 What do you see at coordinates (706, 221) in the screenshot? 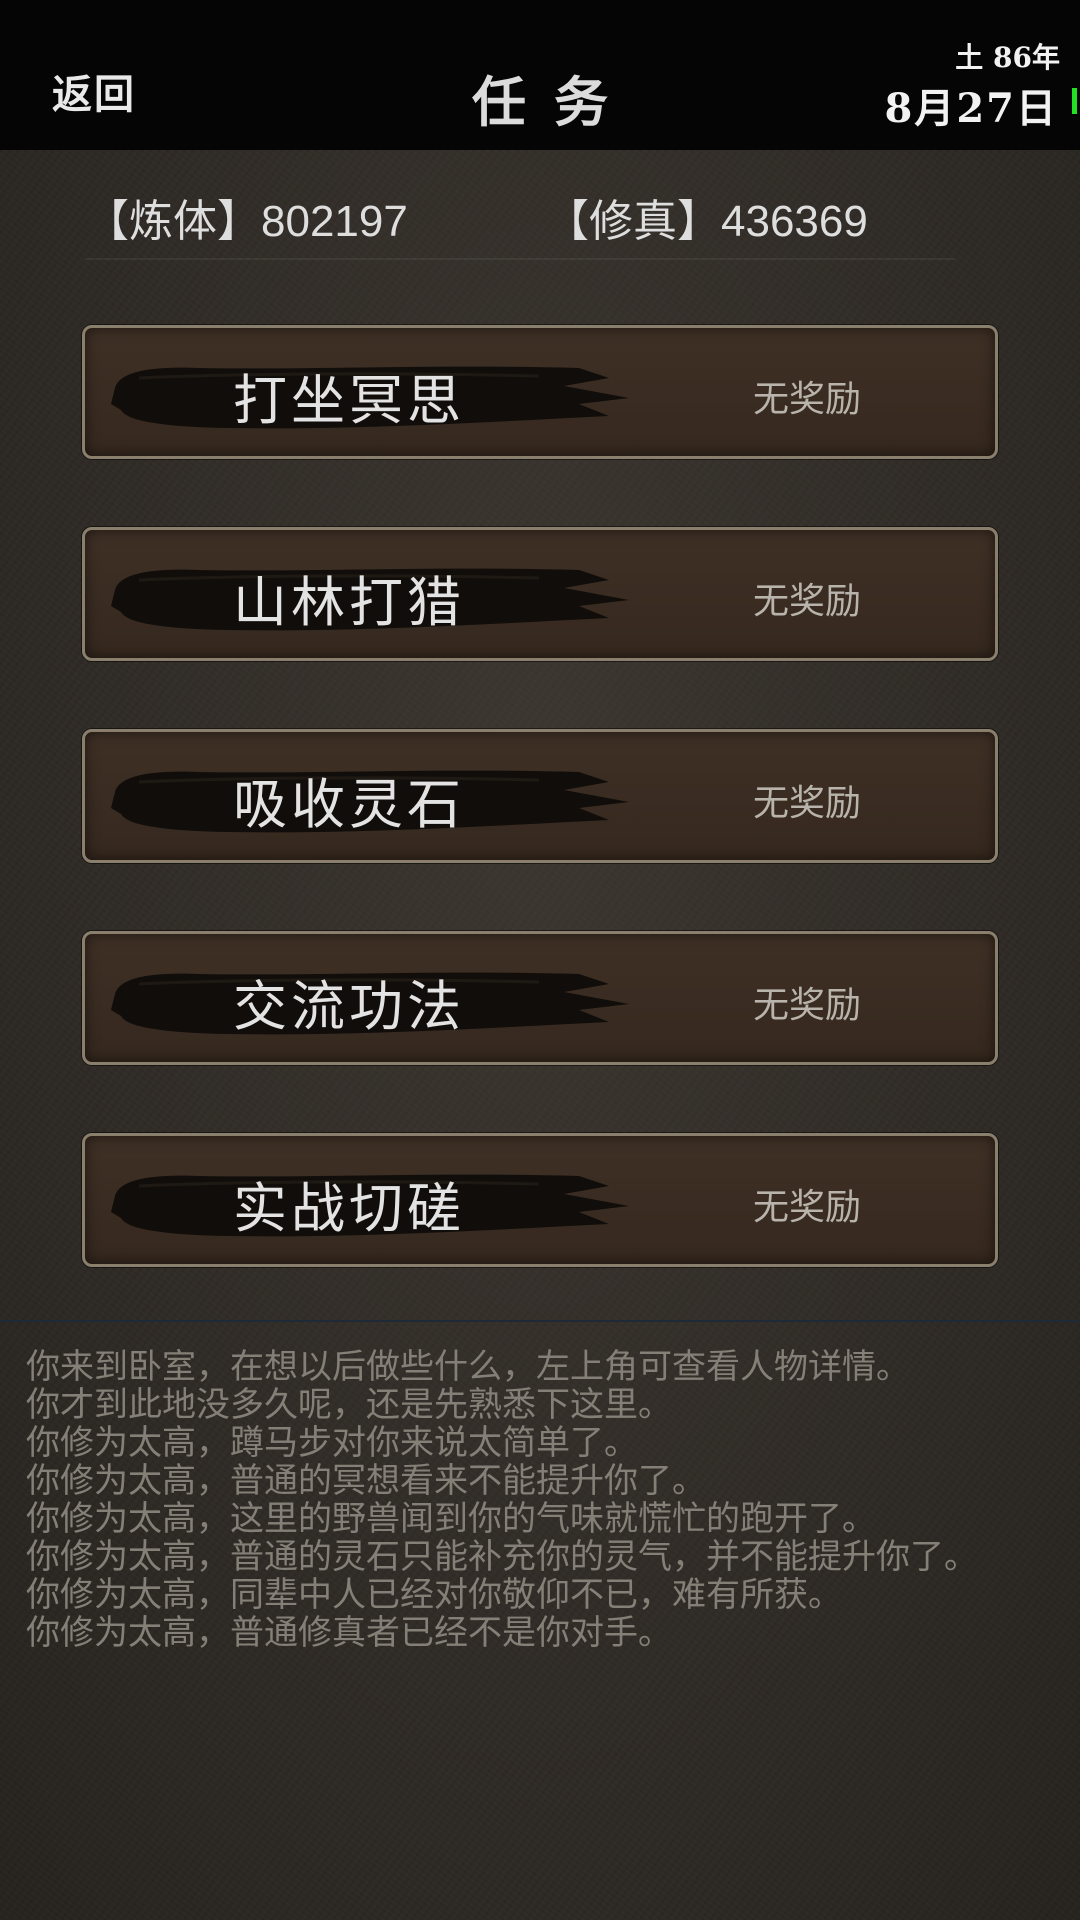
I see `cultivation-stat: 【修真】436369` at bounding box center [706, 221].